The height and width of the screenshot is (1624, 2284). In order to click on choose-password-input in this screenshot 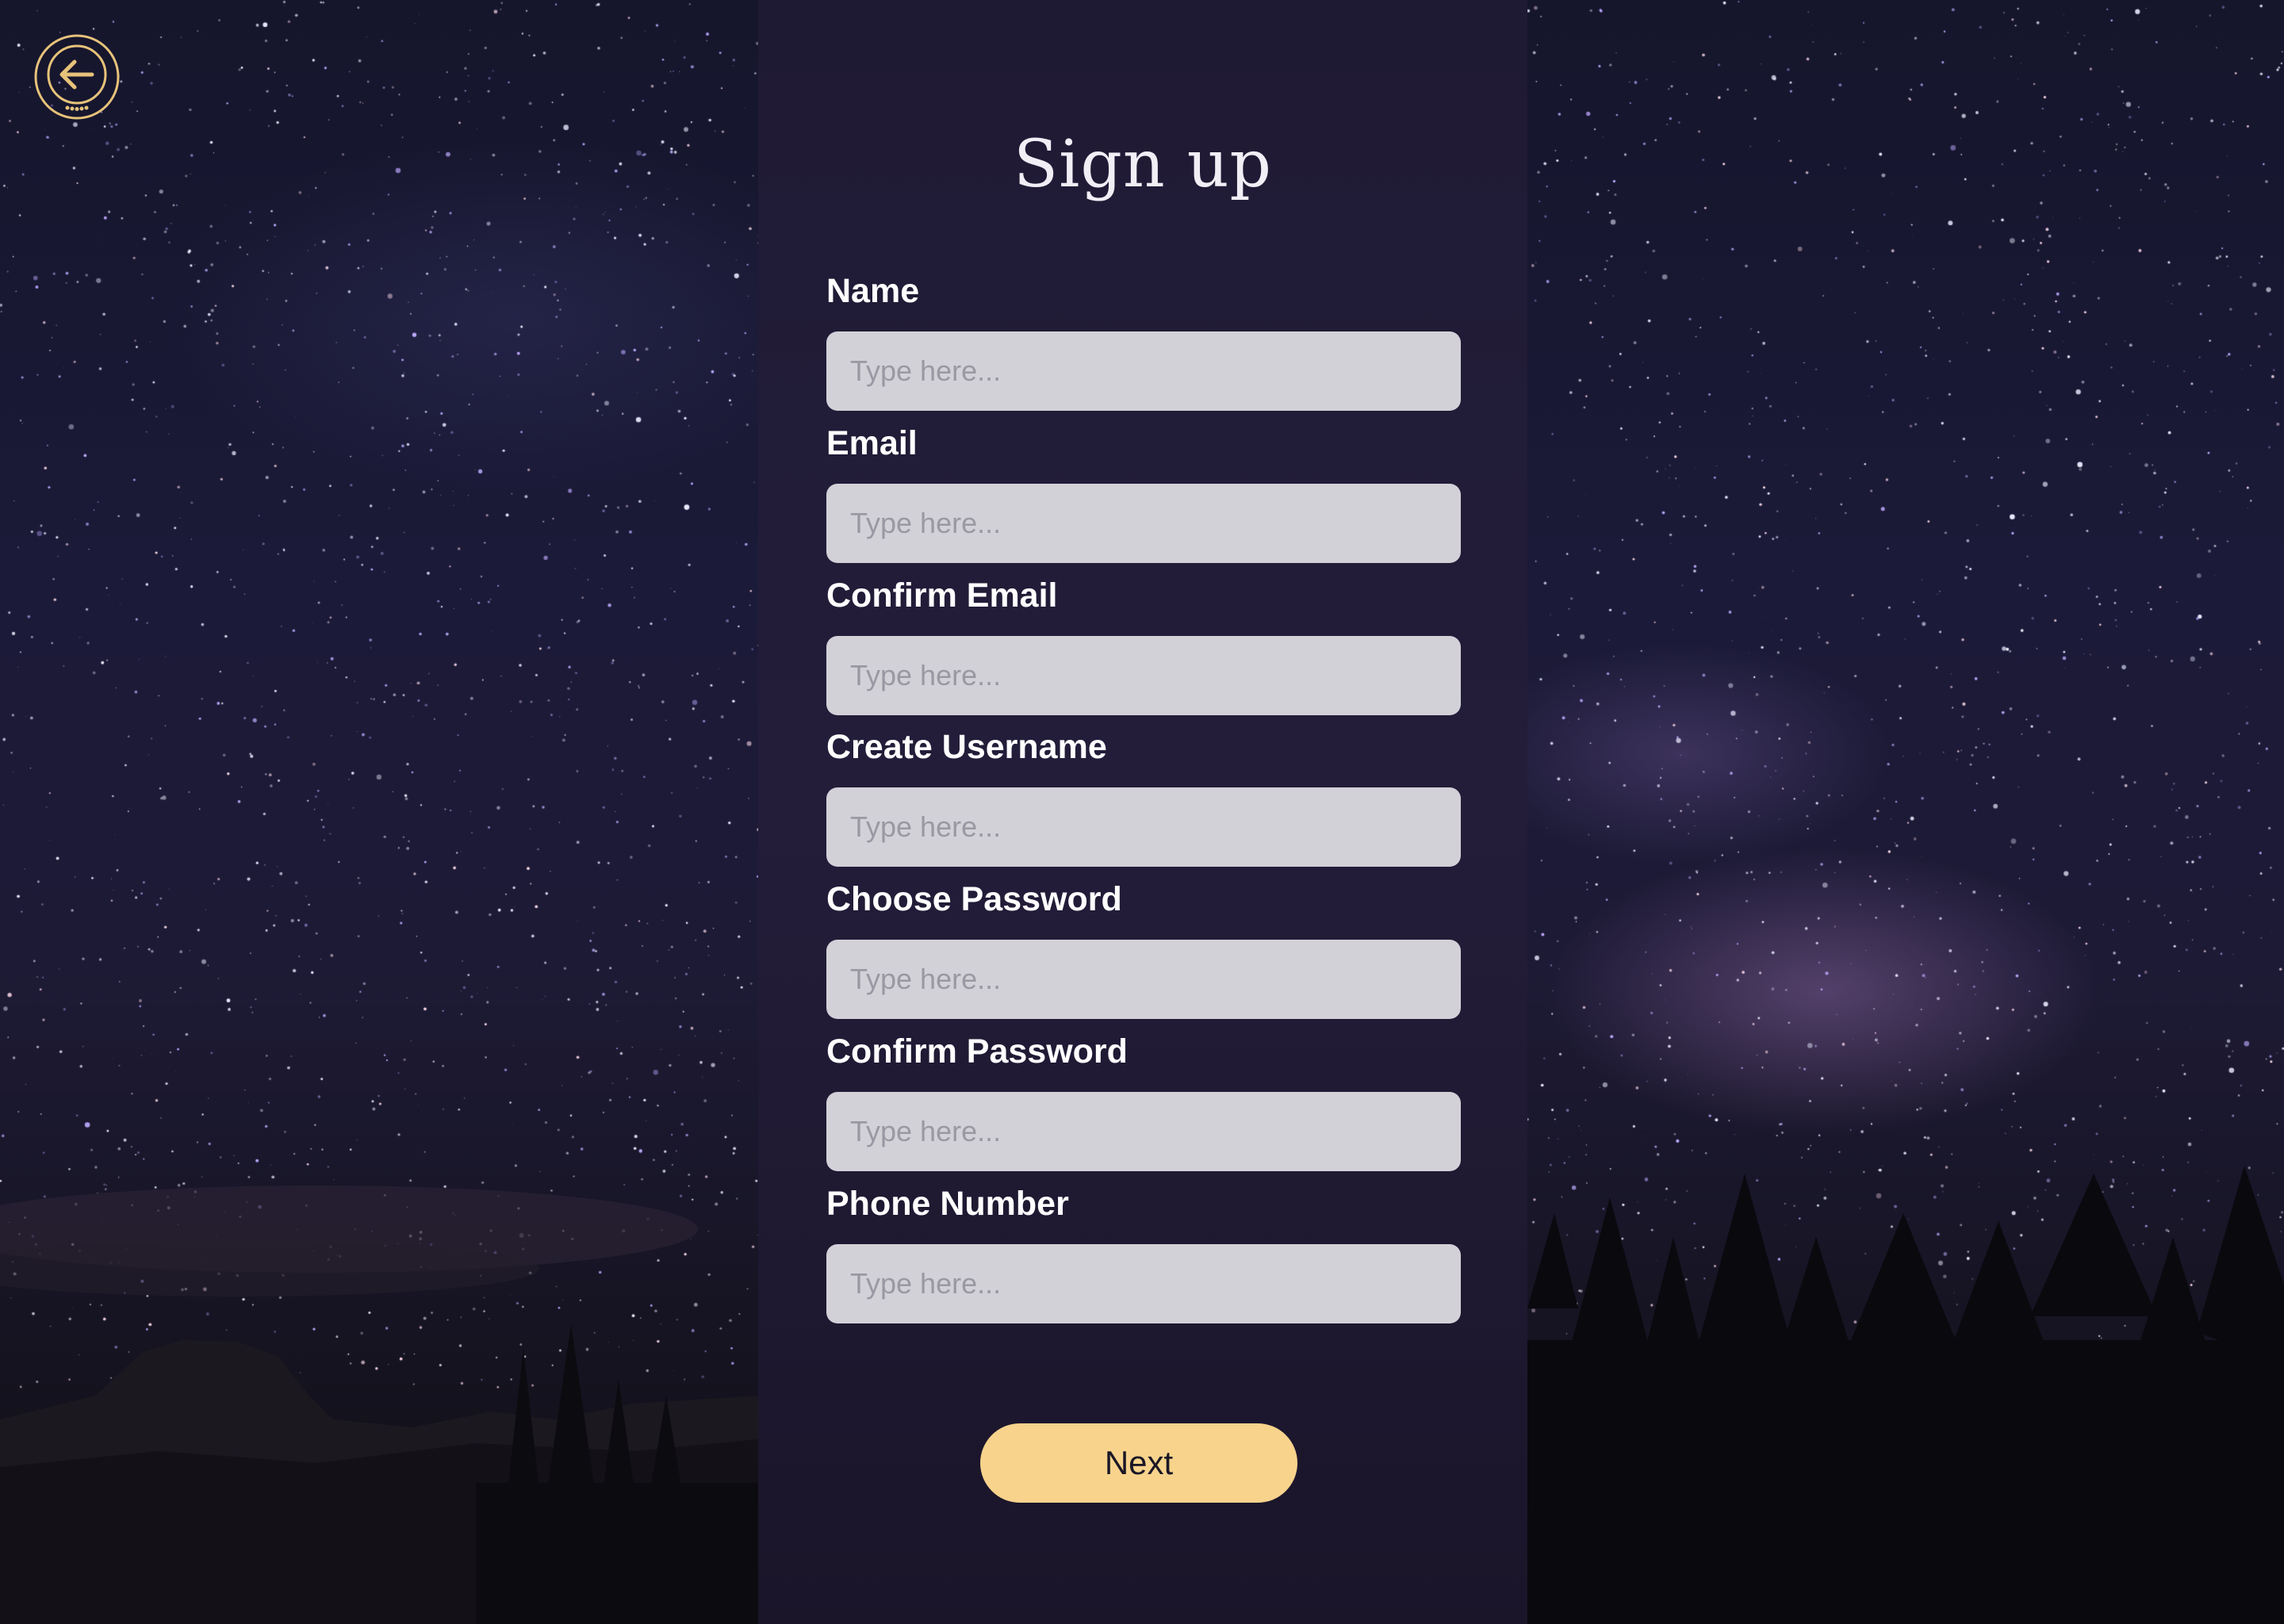, I will do `click(1143, 979)`.